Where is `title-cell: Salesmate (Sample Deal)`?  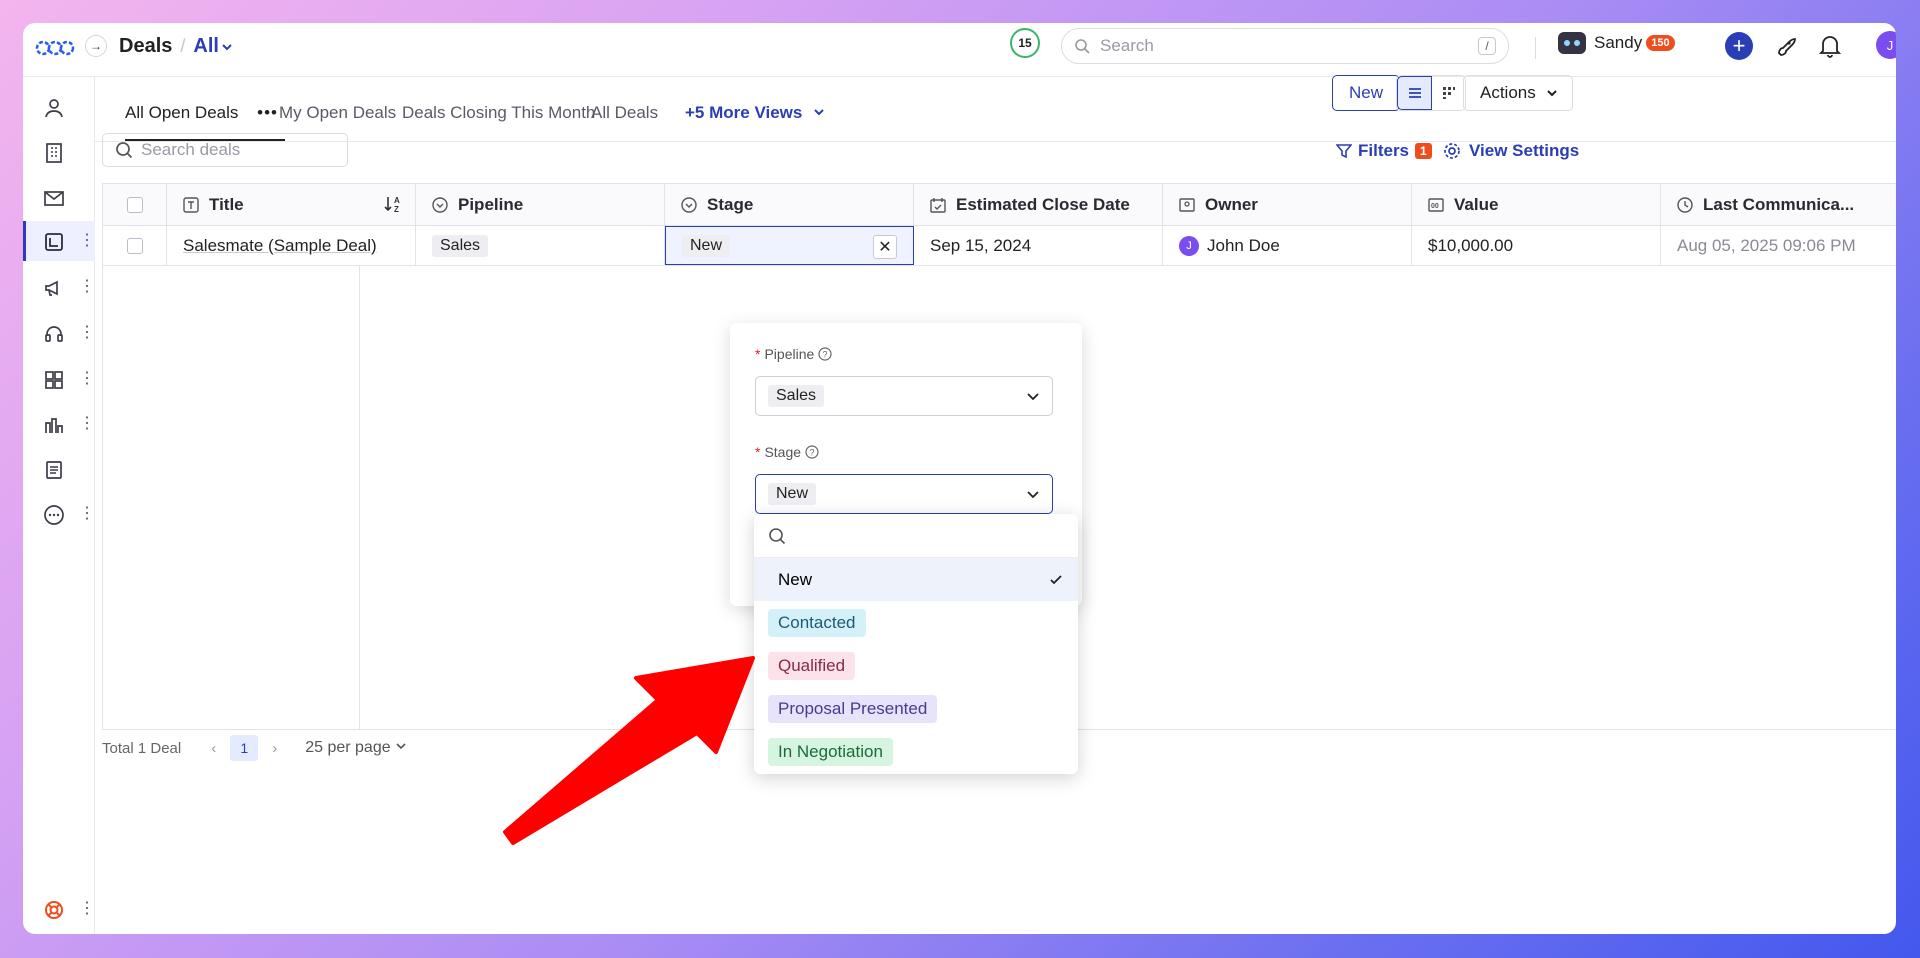
title-cell: Salesmate (Sample Deal) is located at coordinates (291, 245).